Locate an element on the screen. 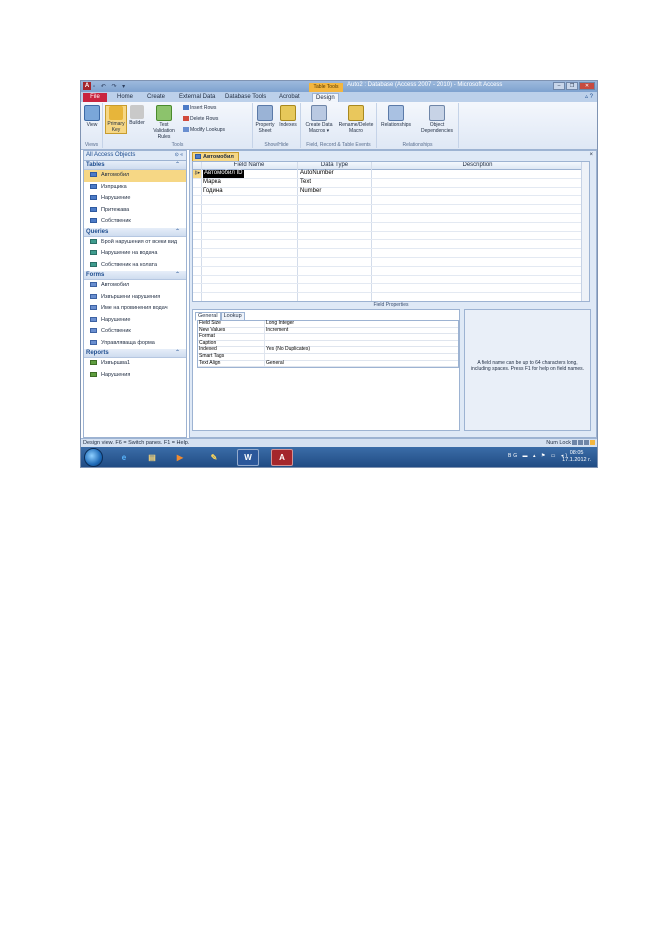  nav-item-table: Изпрщика is located at coordinates (135, 188).